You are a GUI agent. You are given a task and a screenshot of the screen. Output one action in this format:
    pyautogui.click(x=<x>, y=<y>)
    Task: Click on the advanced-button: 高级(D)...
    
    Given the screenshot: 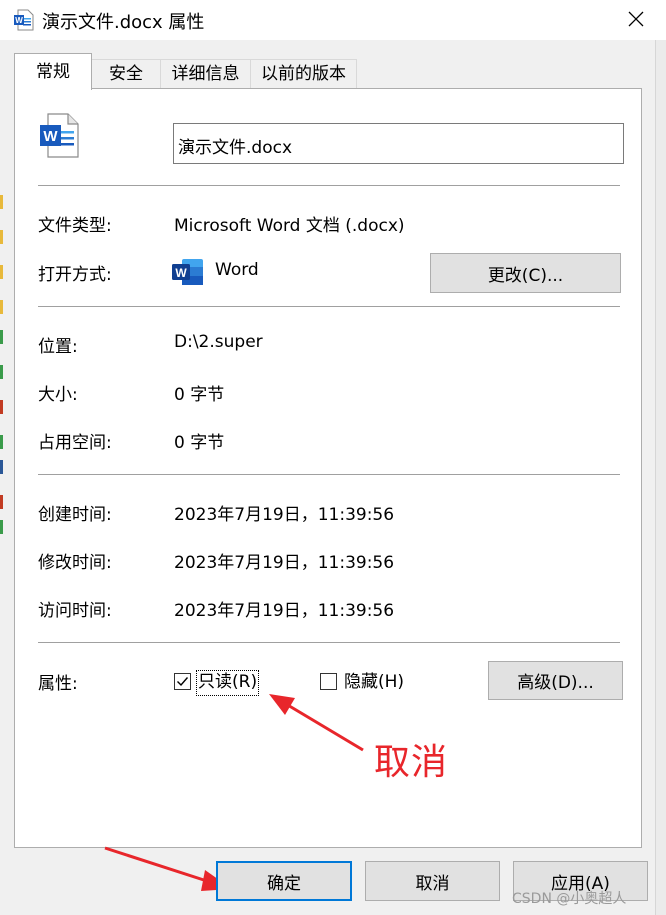 What is the action you would take?
    pyautogui.click(x=555, y=680)
    